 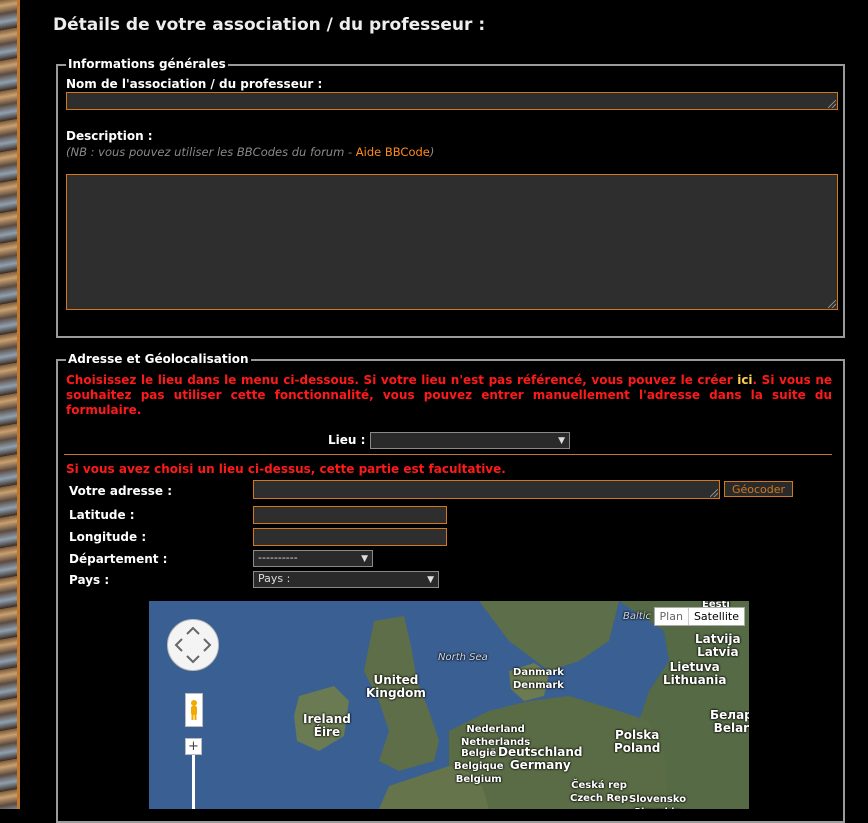 I want to click on map-label-belgium: België Belgique Belgium, so click(x=479, y=766).